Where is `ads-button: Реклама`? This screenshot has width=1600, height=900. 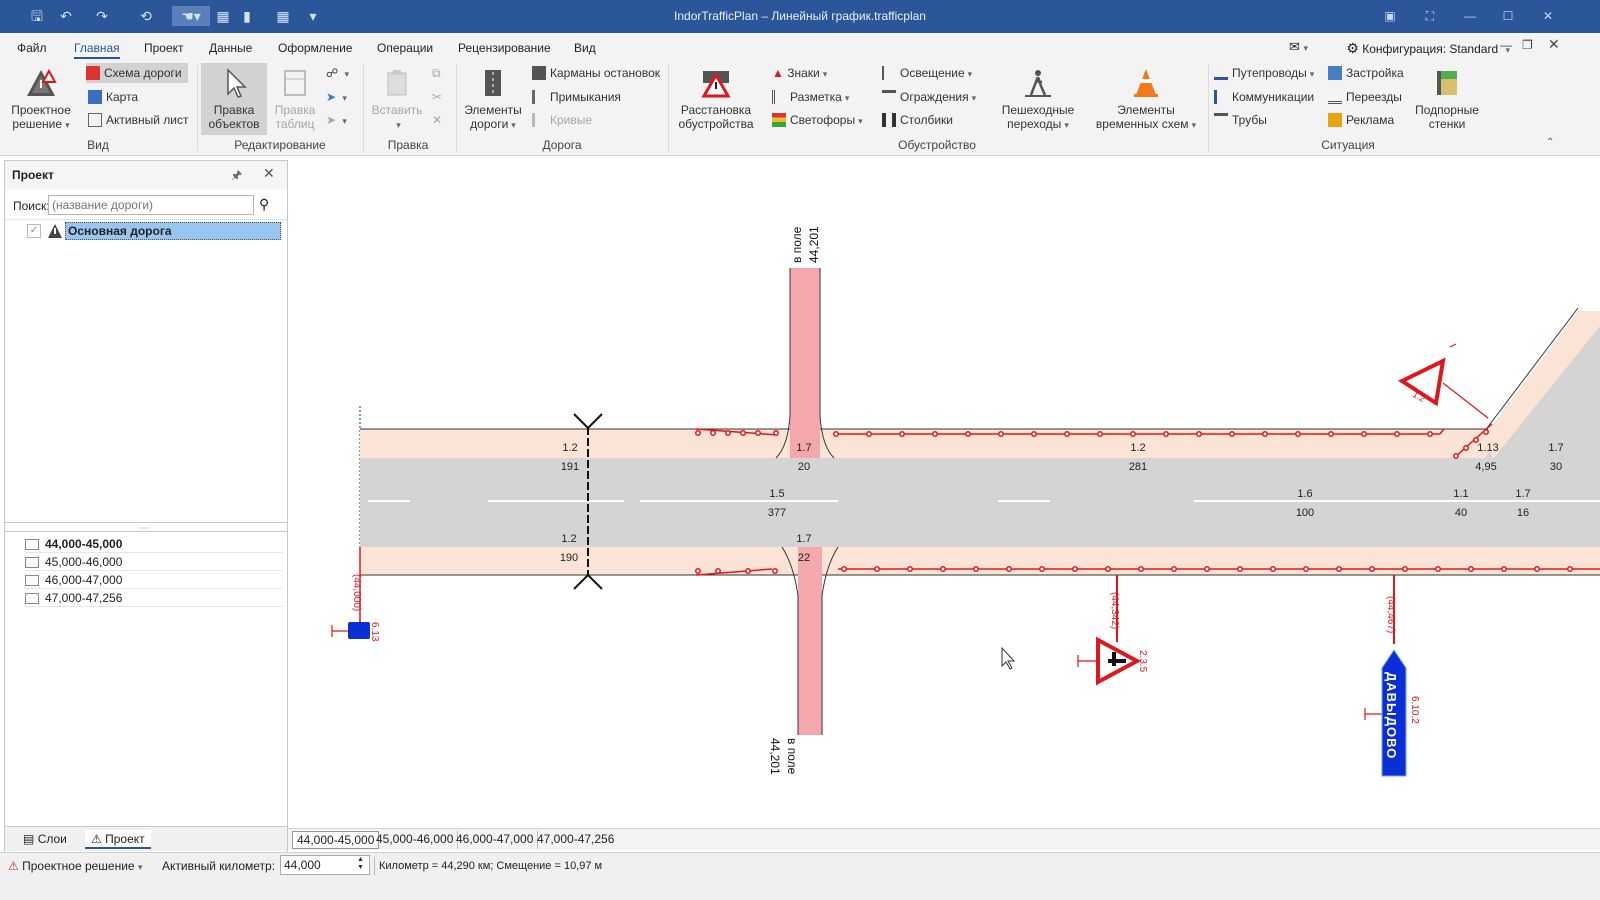 ads-button: Реклама is located at coordinates (1361, 120).